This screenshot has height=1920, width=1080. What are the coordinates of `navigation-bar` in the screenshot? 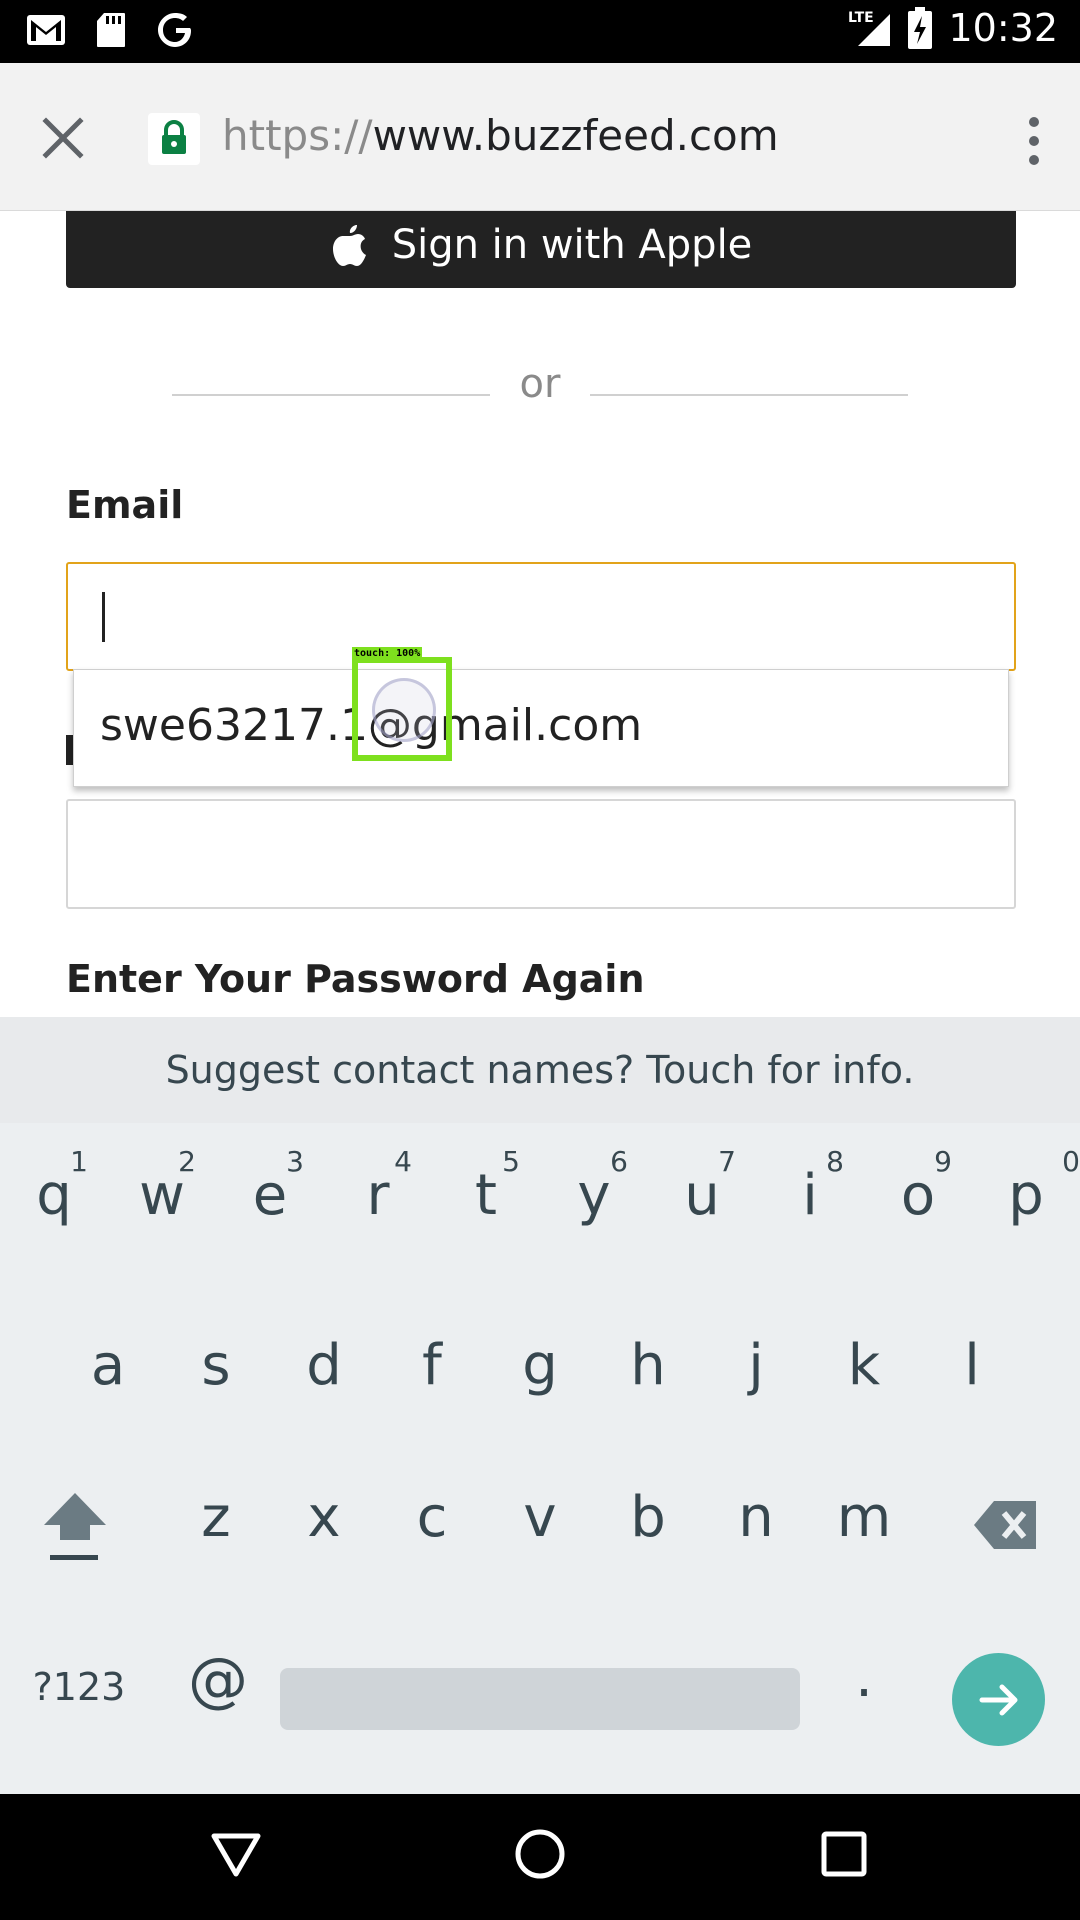 It's located at (540, 1857).